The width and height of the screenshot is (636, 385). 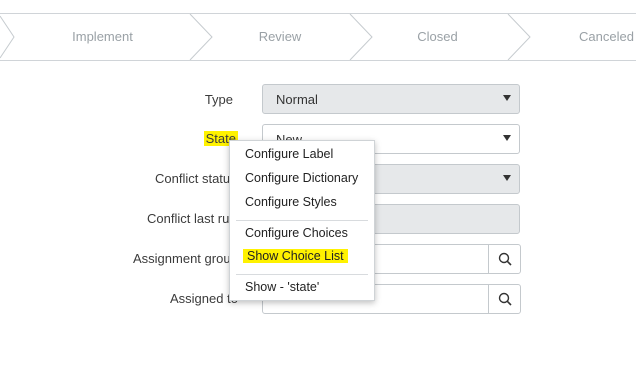 I want to click on conflict-last-run-label: Conflict last ru, so click(x=188, y=218).